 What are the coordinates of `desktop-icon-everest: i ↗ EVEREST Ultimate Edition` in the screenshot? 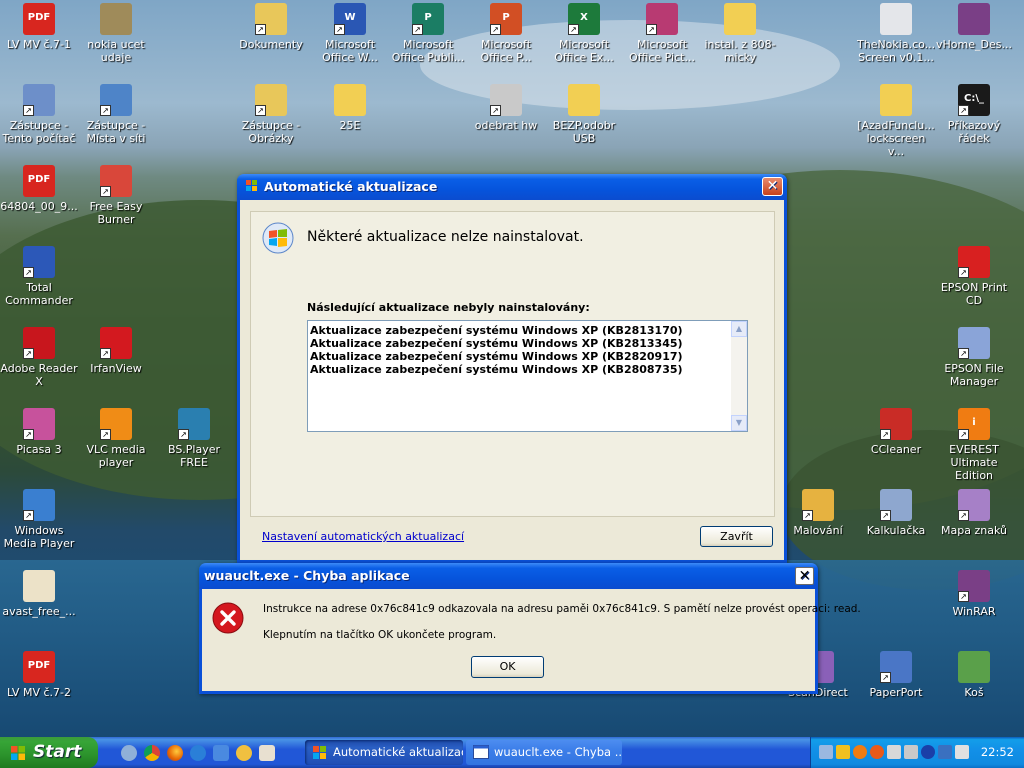 It's located at (974, 445).